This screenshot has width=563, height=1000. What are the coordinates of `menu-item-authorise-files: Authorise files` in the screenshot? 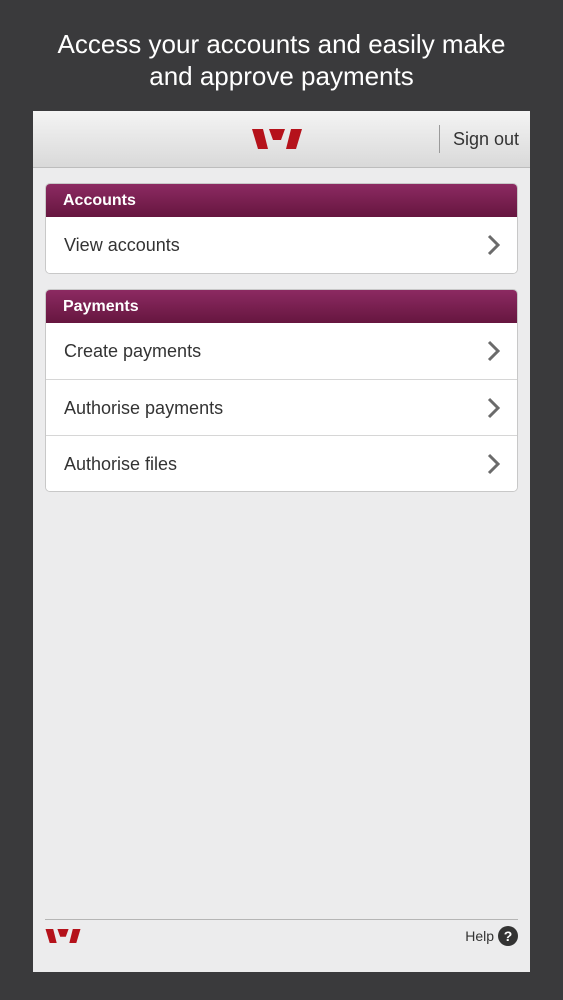 It's located at (281, 463).